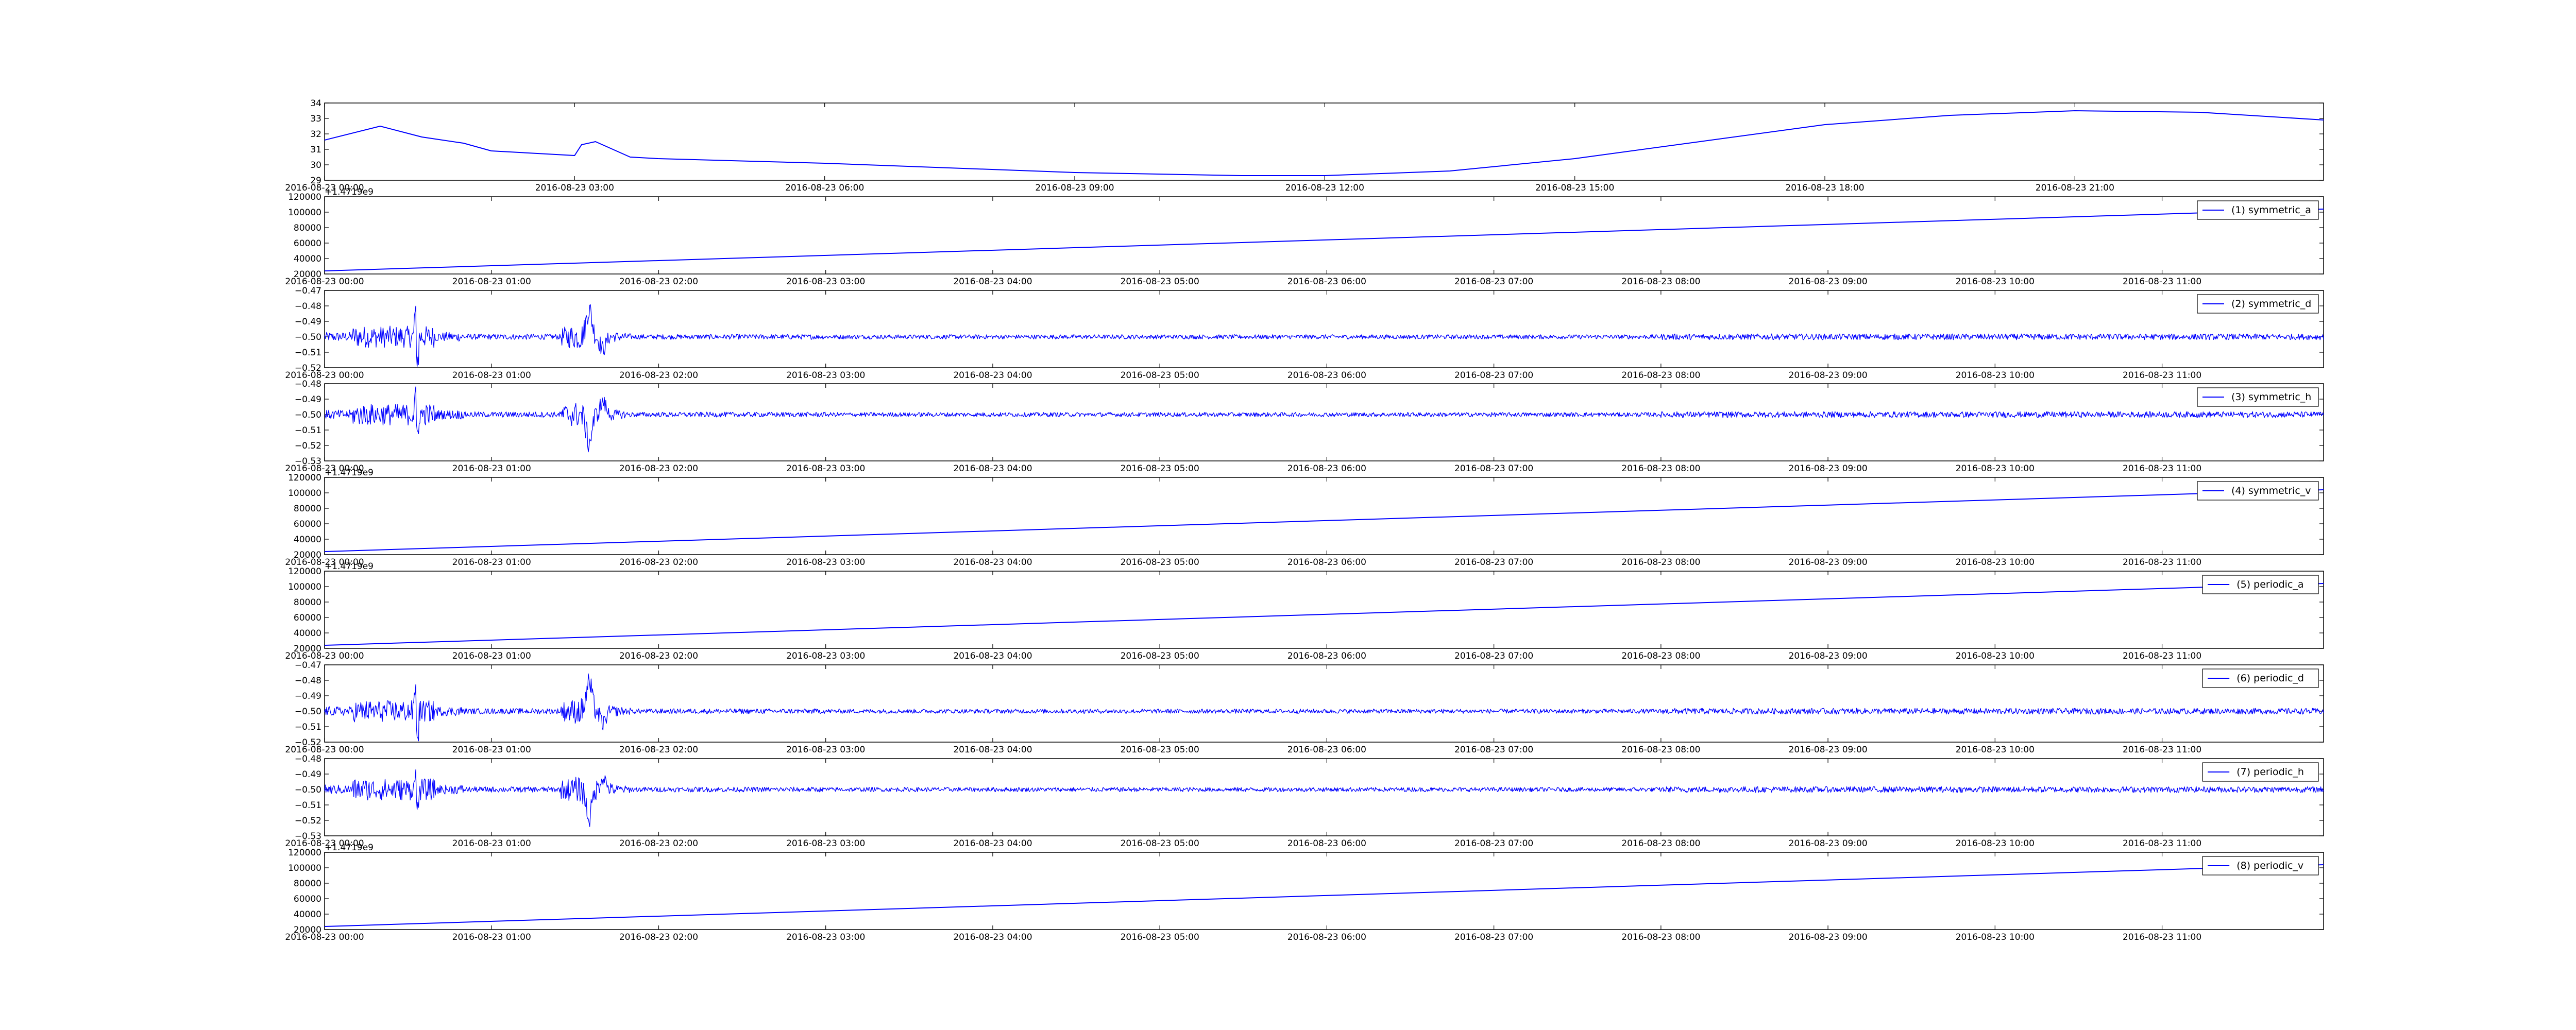  Describe the element at coordinates (1574, 188) in the screenshot. I see `x-tick-label: 2016-08-23 15:00` at that location.